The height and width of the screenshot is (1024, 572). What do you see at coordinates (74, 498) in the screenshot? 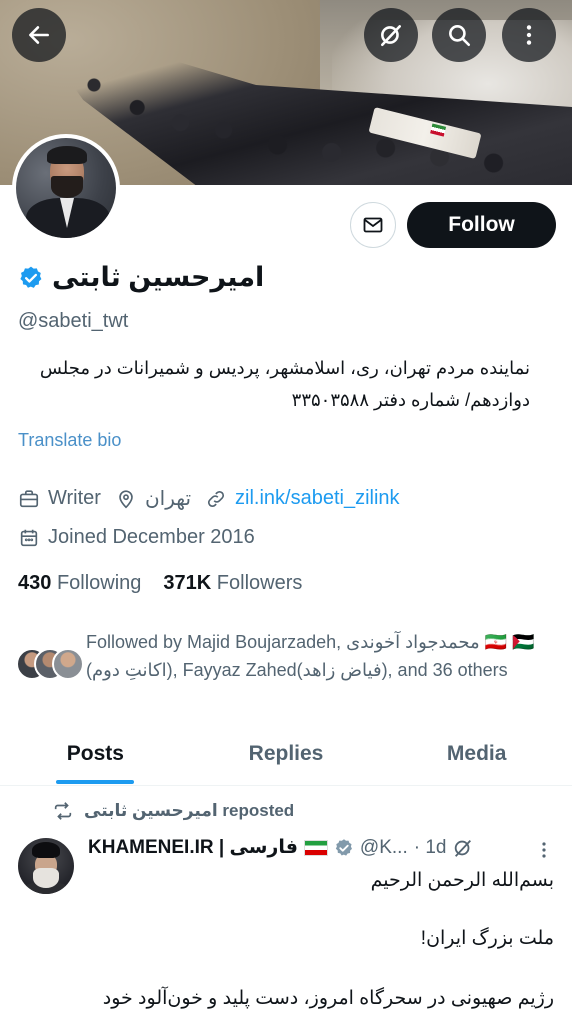
I see `profession-text: Writer` at bounding box center [74, 498].